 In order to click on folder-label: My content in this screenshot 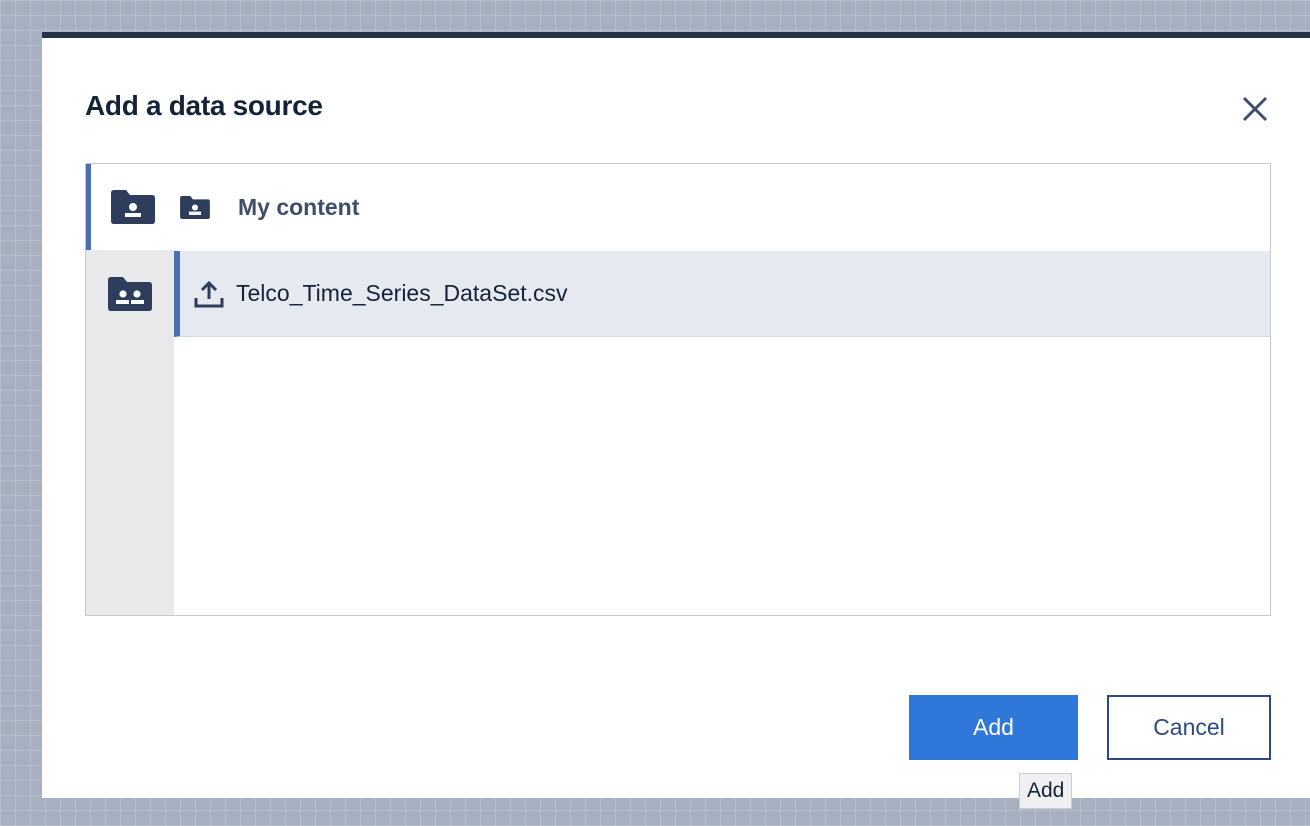, I will do `click(299, 206)`.